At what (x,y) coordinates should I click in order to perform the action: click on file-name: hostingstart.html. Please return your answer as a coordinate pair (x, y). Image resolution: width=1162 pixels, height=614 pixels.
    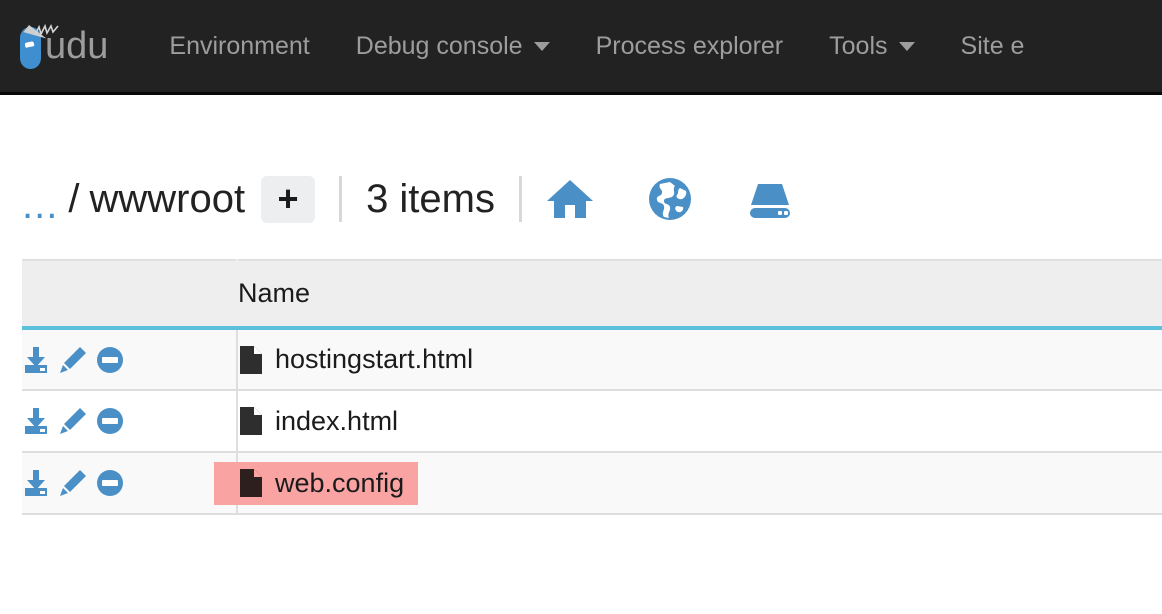
    Looking at the image, I should click on (374, 359).